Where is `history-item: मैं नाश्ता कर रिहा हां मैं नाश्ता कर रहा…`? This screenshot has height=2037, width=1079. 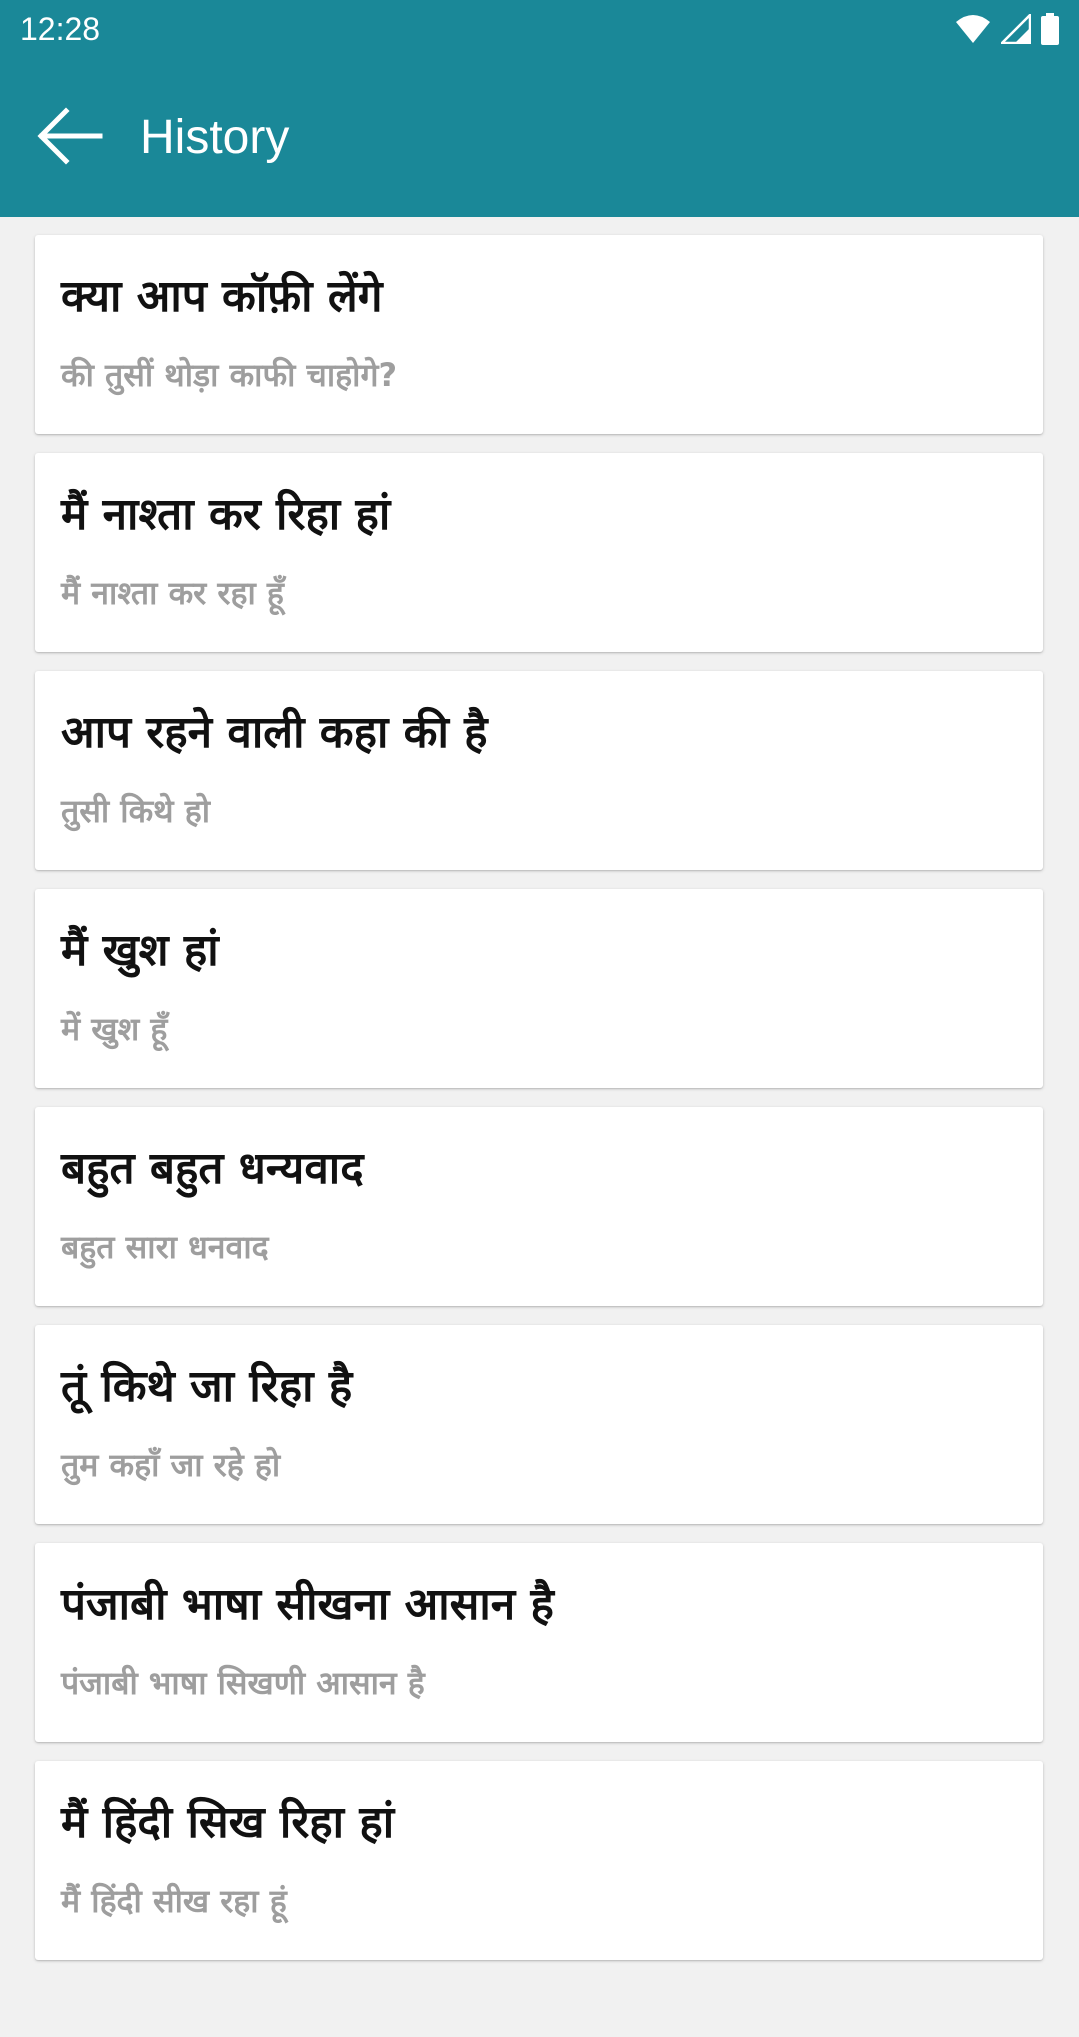
history-item: मैं नाश्ता कर रिहा हां मैं नाश्ता कर रहा… is located at coordinates (539, 552).